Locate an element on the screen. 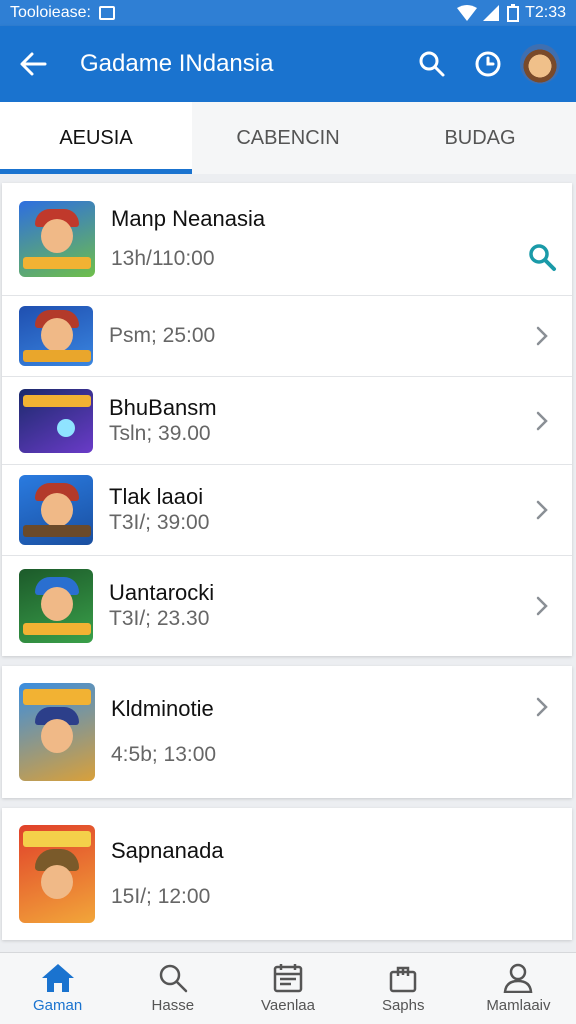 This screenshot has height=1024, width=576. back-button is located at coordinates (33, 64).